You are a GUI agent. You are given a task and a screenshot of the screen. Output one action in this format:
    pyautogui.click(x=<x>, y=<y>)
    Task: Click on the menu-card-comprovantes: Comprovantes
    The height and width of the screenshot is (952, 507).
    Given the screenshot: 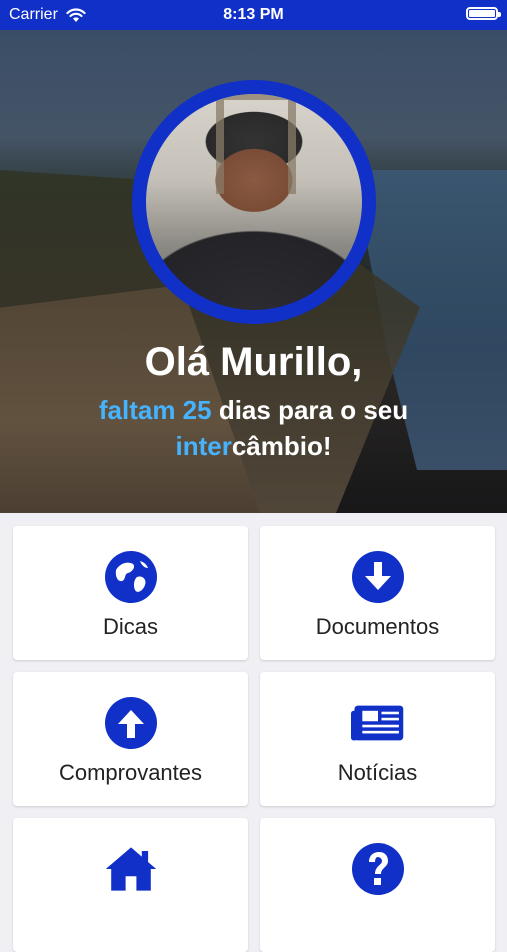 What is the action you would take?
    pyautogui.click(x=130, y=739)
    